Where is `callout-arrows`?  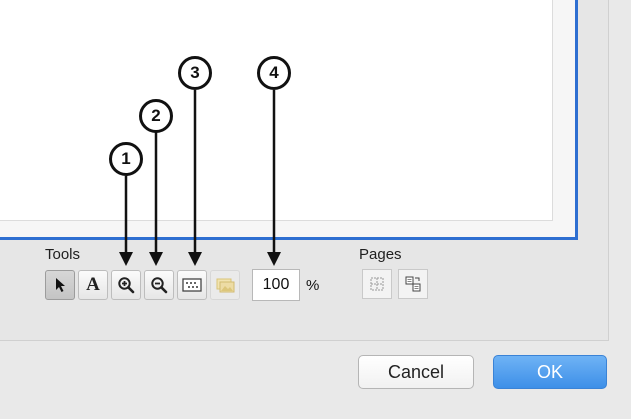
callout-arrows is located at coordinates (200, 178).